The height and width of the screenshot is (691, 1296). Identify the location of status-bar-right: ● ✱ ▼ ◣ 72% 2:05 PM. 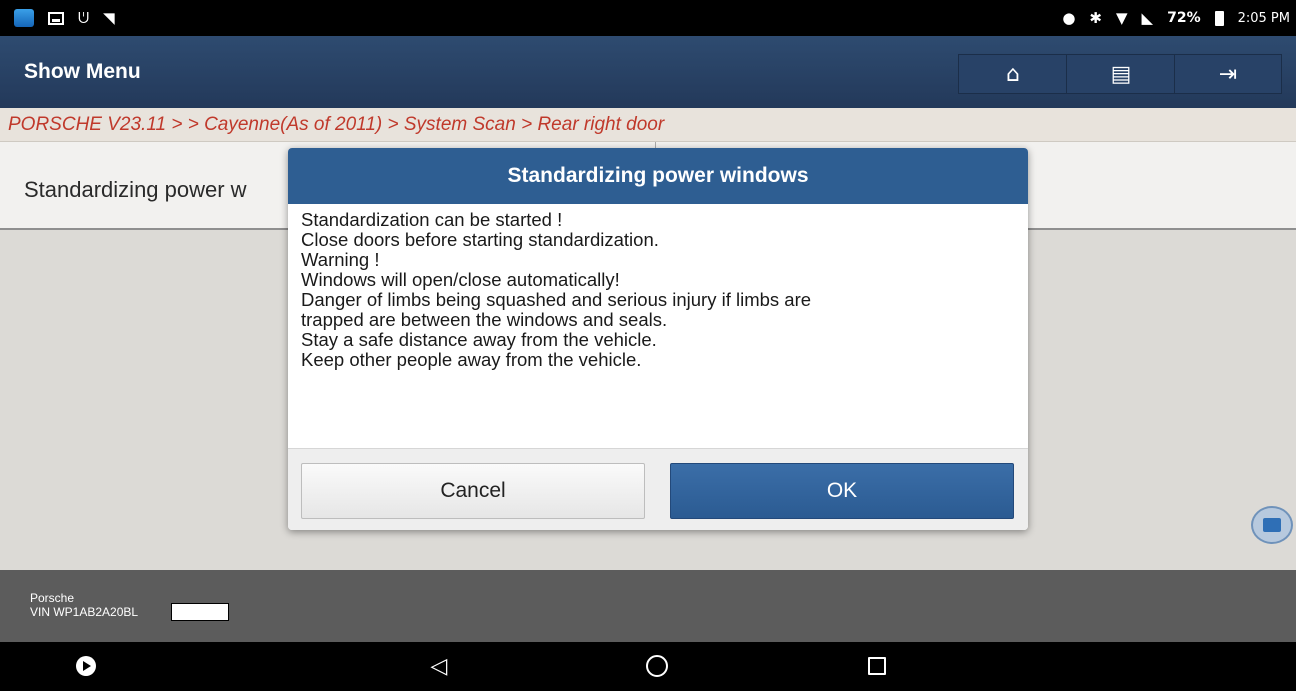
(1176, 18).